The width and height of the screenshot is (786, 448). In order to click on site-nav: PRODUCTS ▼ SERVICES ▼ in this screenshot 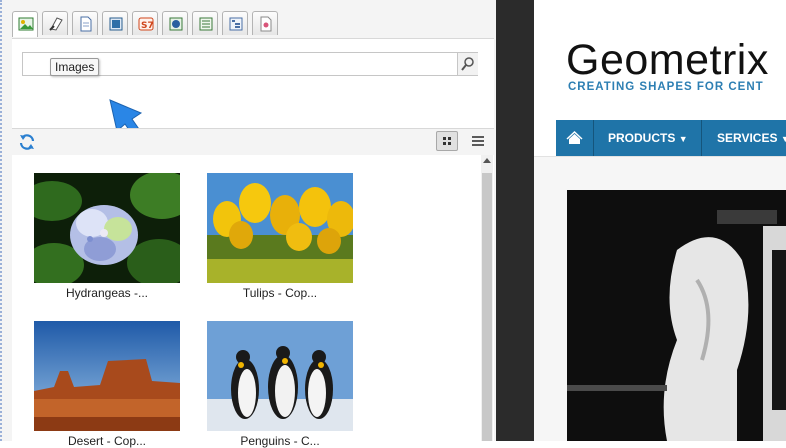, I will do `click(671, 138)`.